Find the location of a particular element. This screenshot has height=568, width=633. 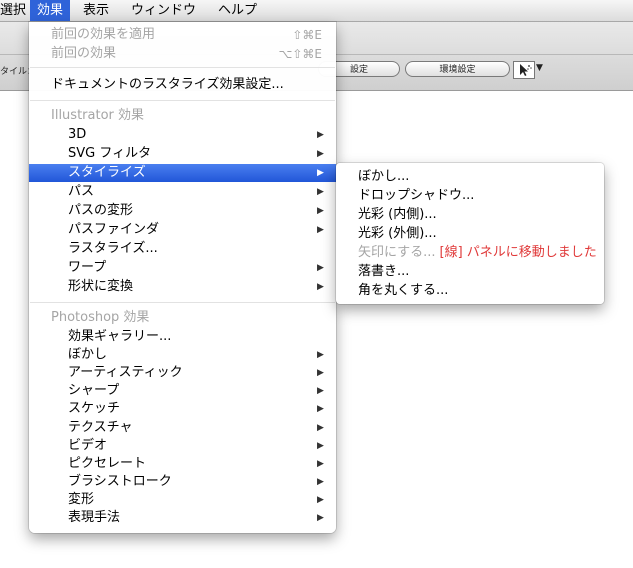

menu-item-label: 表現手法 is located at coordinates (94, 517).